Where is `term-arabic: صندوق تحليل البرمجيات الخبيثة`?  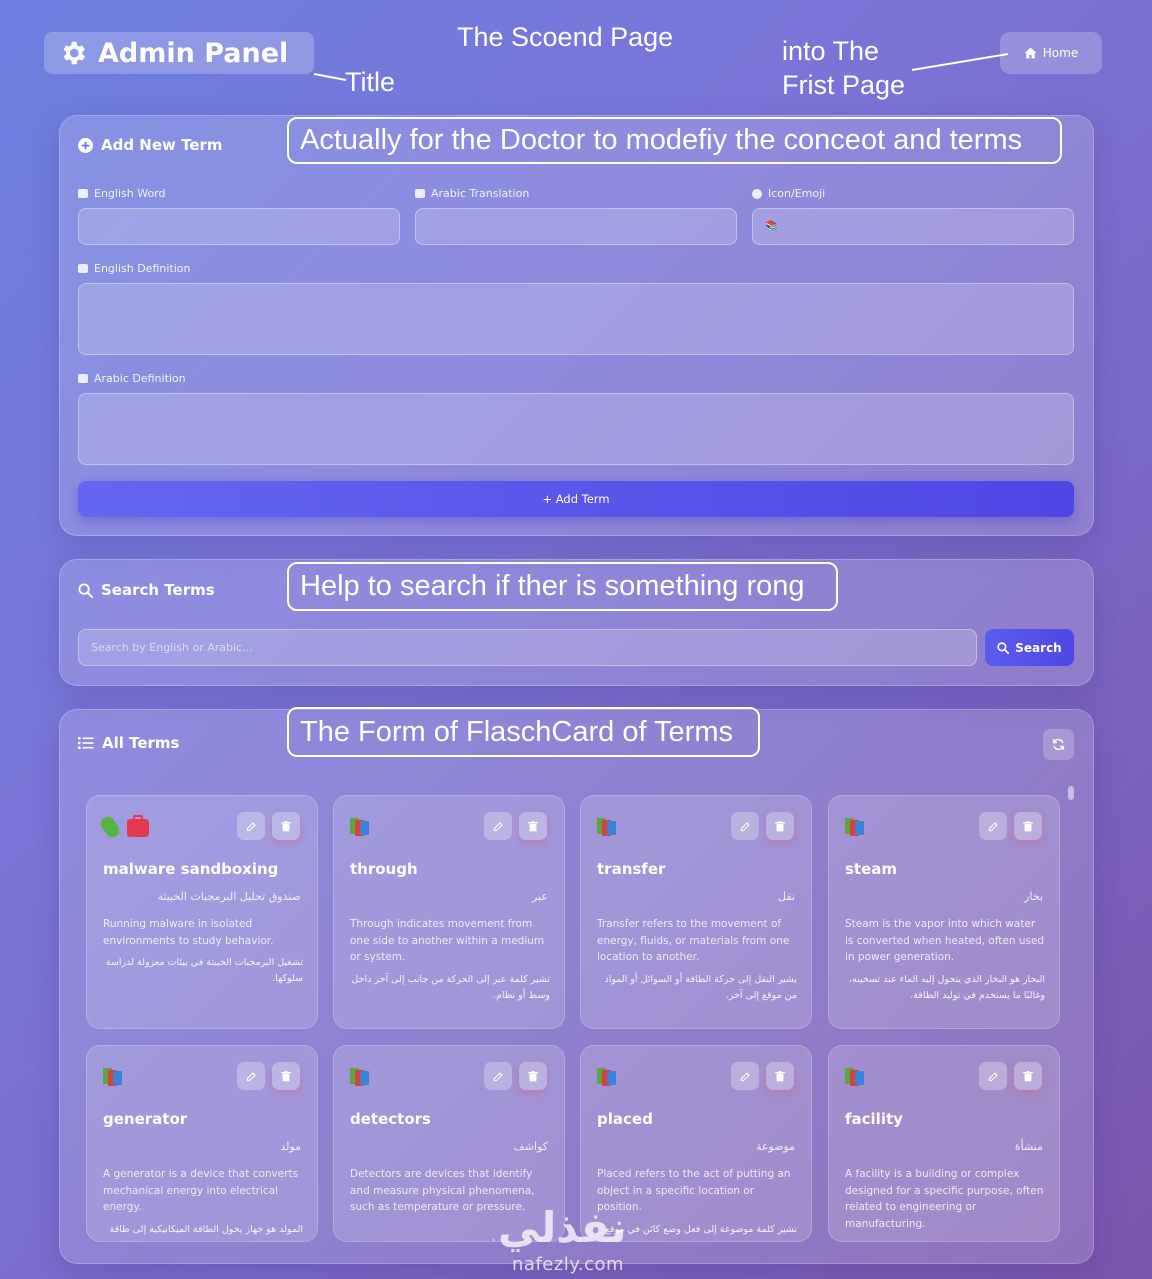
term-arabic: صندوق تحليل البرمجيات الخبيثة is located at coordinates (229, 896).